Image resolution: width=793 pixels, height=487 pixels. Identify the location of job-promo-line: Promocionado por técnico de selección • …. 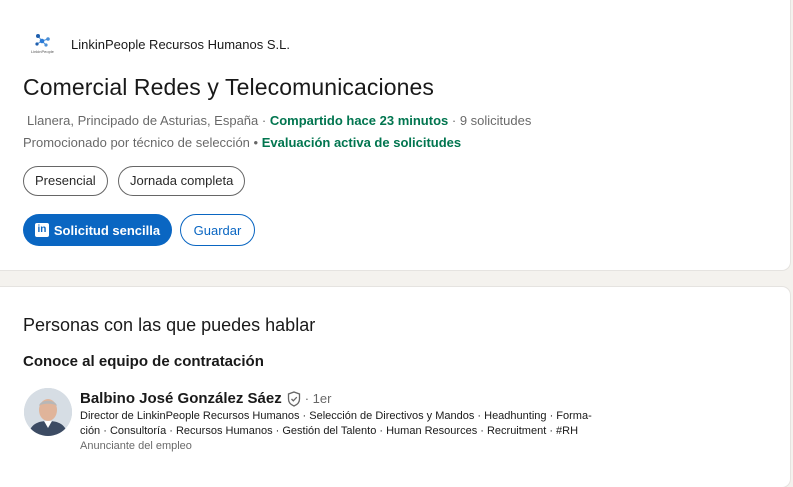
(242, 142).